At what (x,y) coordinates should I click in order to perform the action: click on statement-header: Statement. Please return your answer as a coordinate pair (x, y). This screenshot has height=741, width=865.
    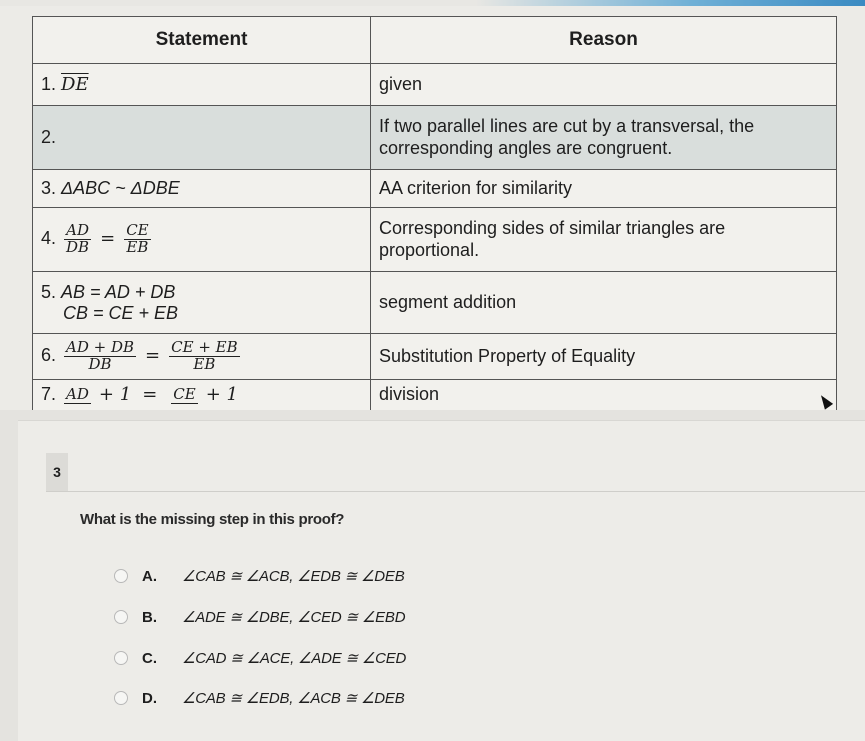
    Looking at the image, I should click on (201, 40).